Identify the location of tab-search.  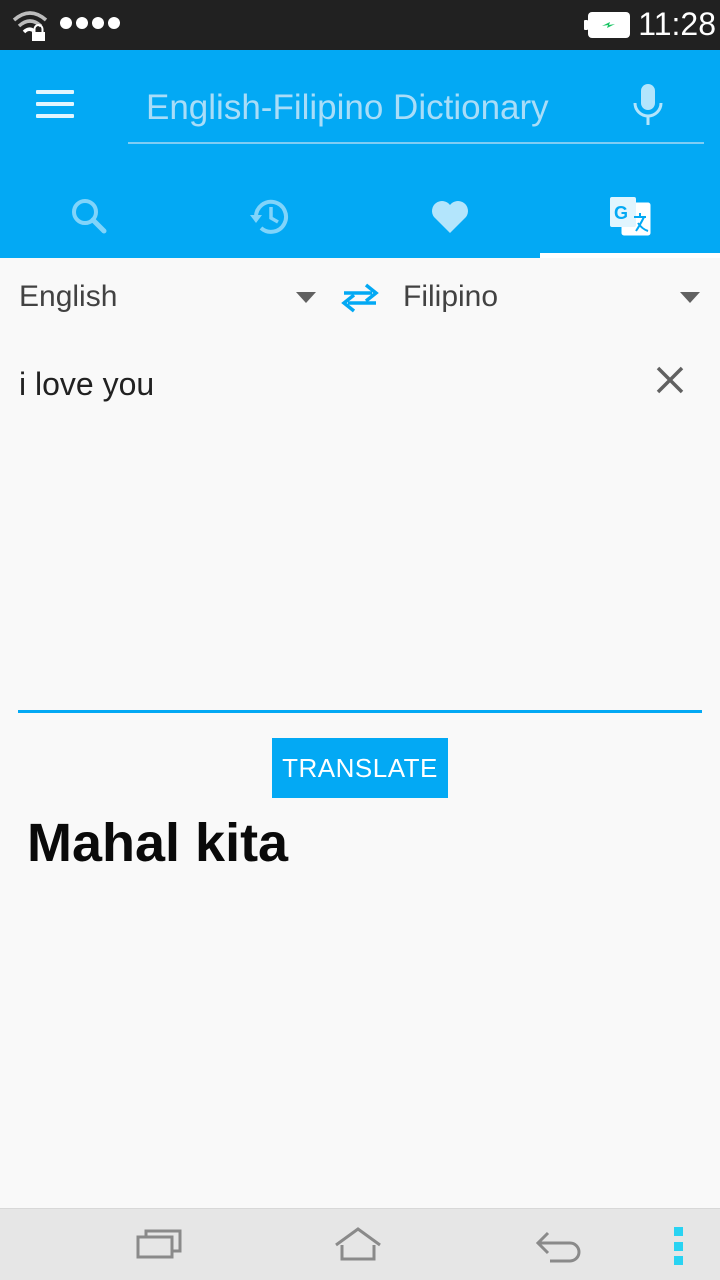
(90, 217).